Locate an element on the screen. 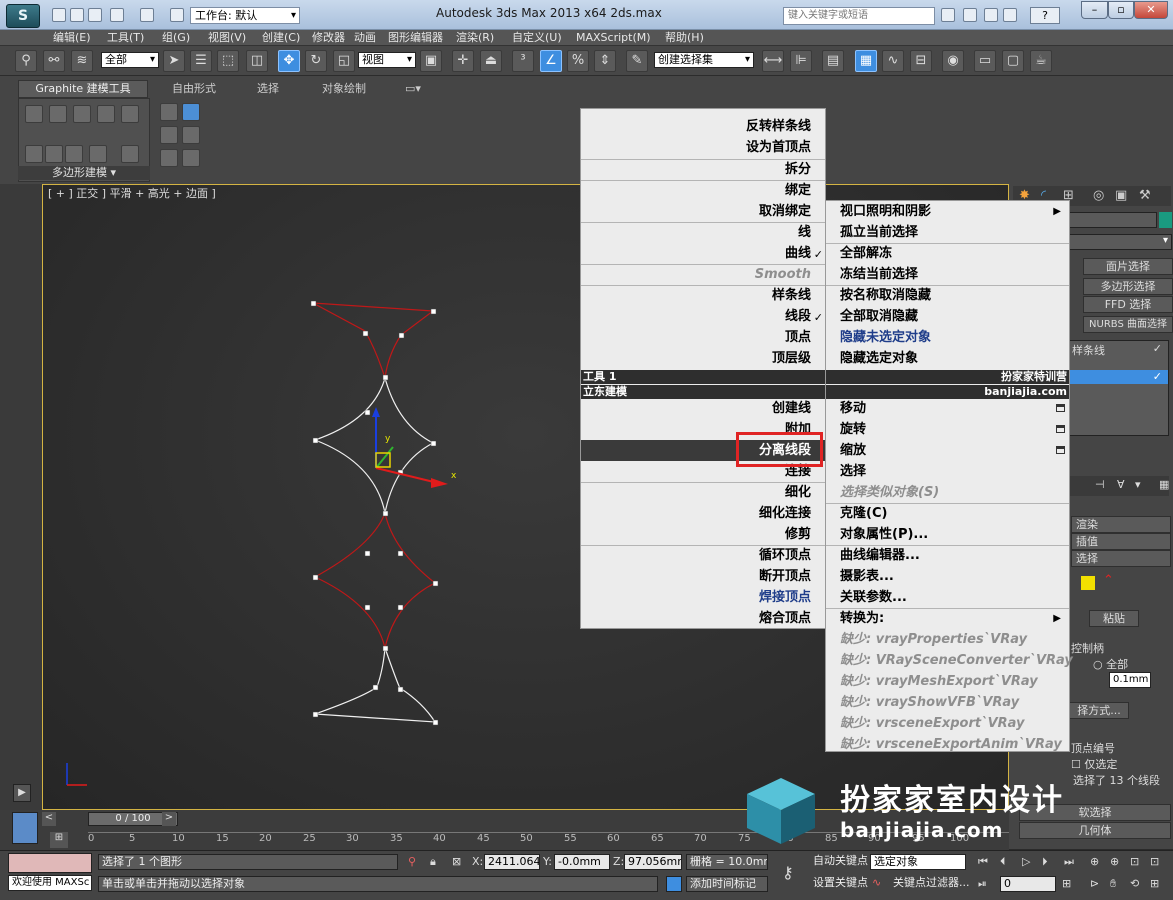 The height and width of the screenshot is (900, 1173). menu-tools: 工具(T) is located at coordinates (125, 38).